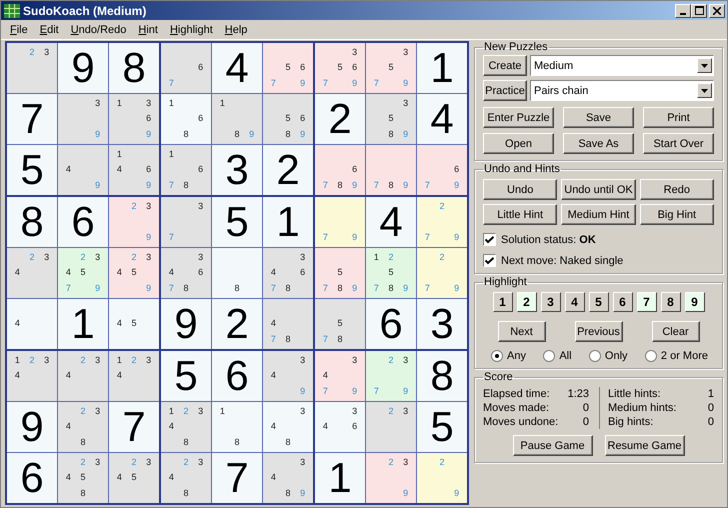  Describe the element at coordinates (550, 302) in the screenshot. I see `digit-button: 3` at that location.